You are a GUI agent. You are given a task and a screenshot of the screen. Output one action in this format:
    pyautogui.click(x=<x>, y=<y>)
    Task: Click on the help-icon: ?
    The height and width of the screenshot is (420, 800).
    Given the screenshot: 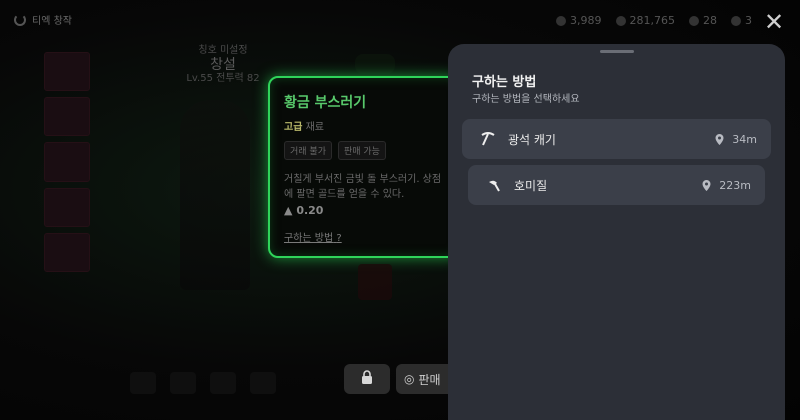 What is the action you would take?
    pyautogui.click(x=339, y=238)
    